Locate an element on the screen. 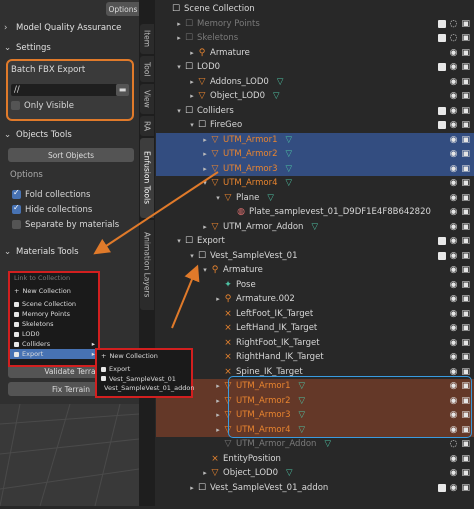 The height and width of the screenshot is (509, 474). settings-header: ⌄ Settings is located at coordinates (69, 48).